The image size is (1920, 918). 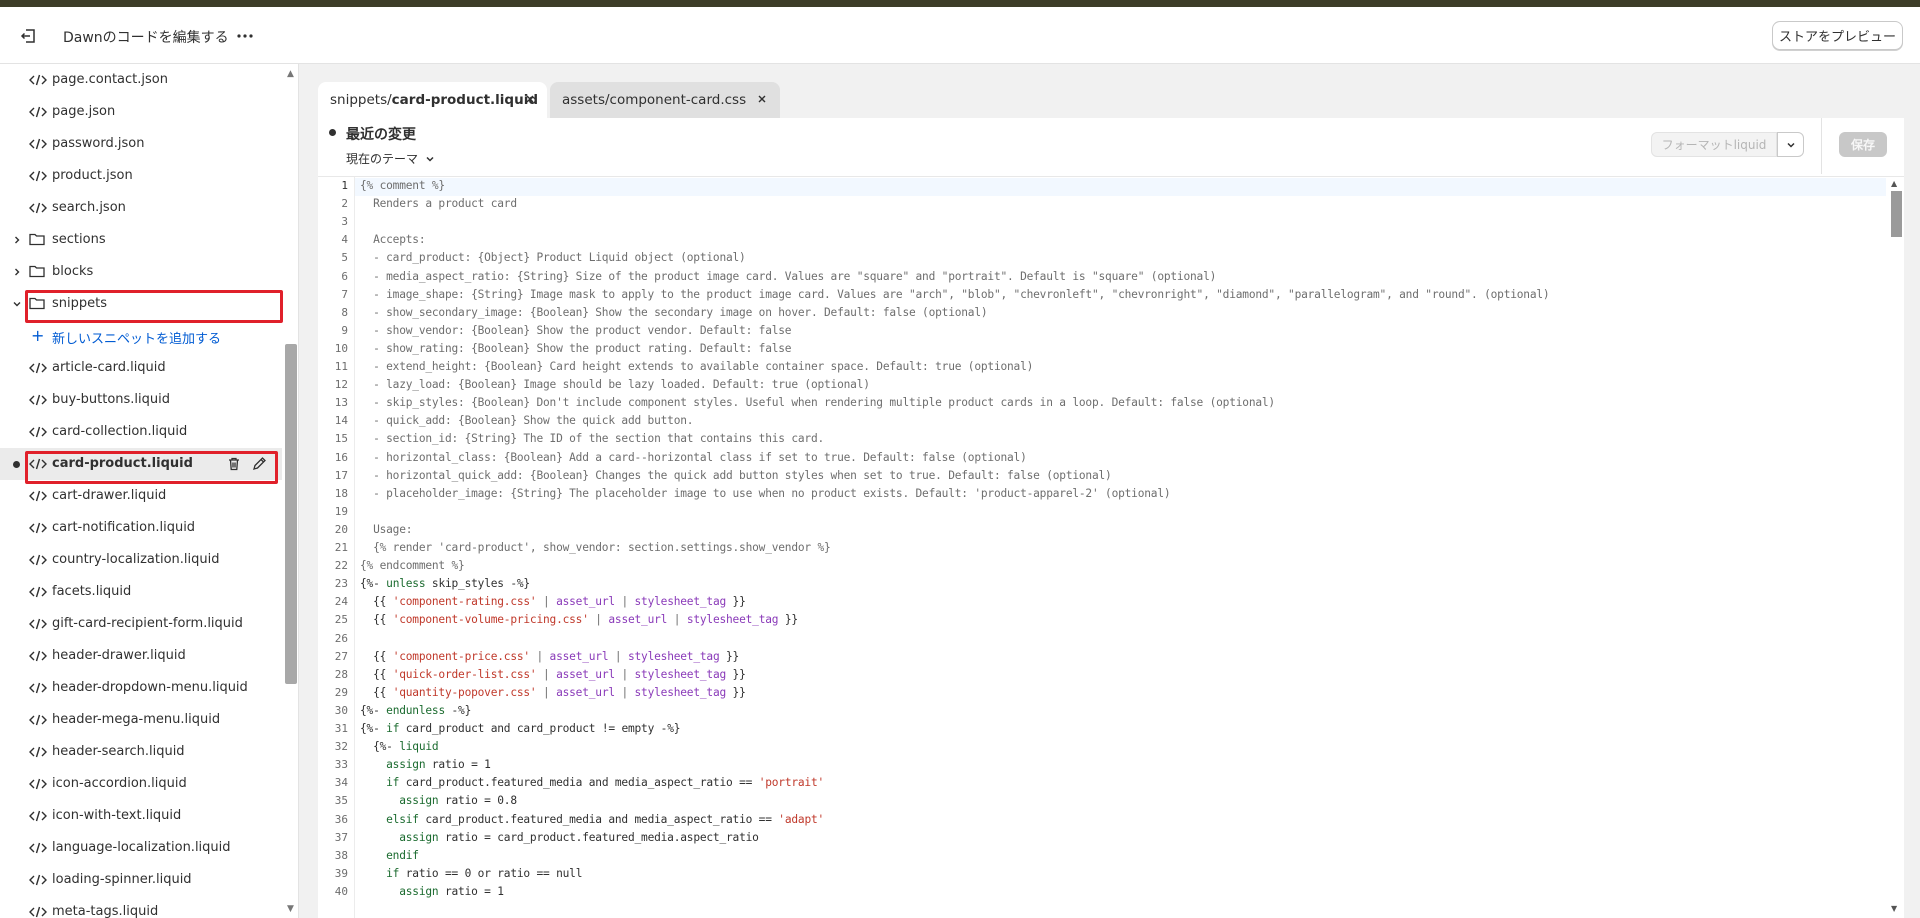 I want to click on sidebar-item-icon-with-text-liquid: icon-with-text.liquid, so click(x=141, y=816).